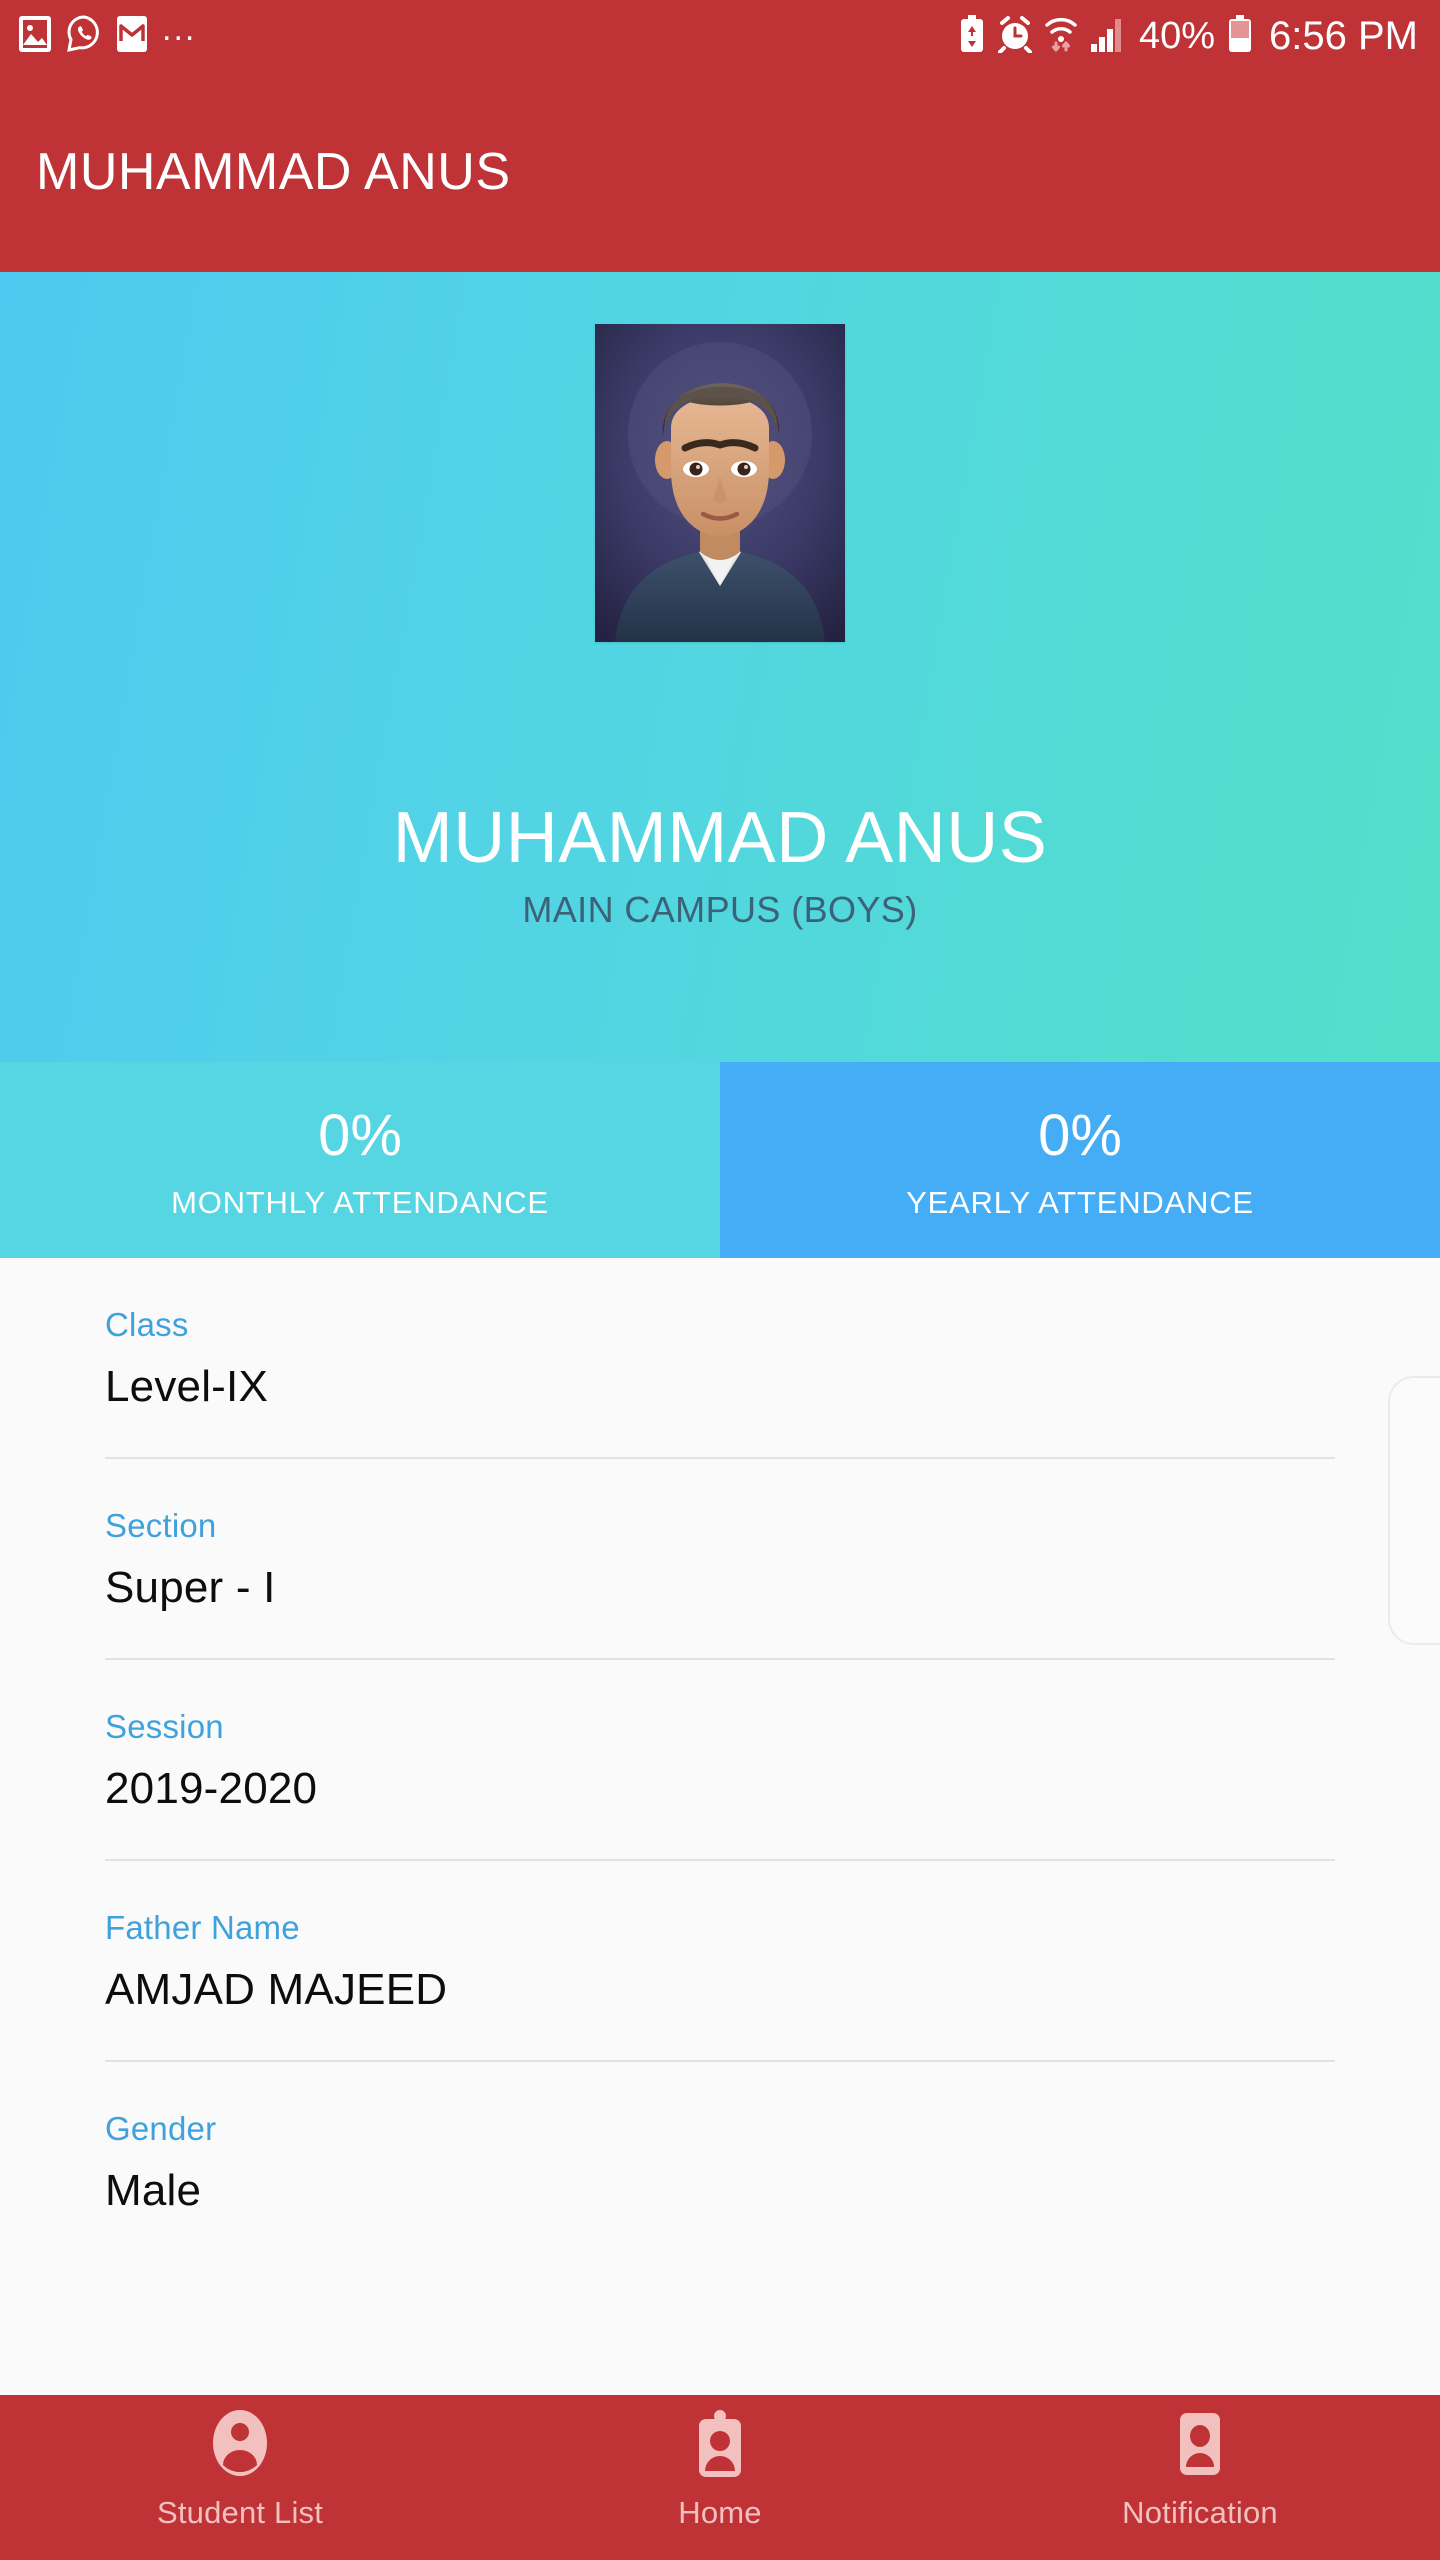 Image resolution: width=1440 pixels, height=2560 pixels. What do you see at coordinates (1107, 36) in the screenshot?
I see `signal-icon` at bounding box center [1107, 36].